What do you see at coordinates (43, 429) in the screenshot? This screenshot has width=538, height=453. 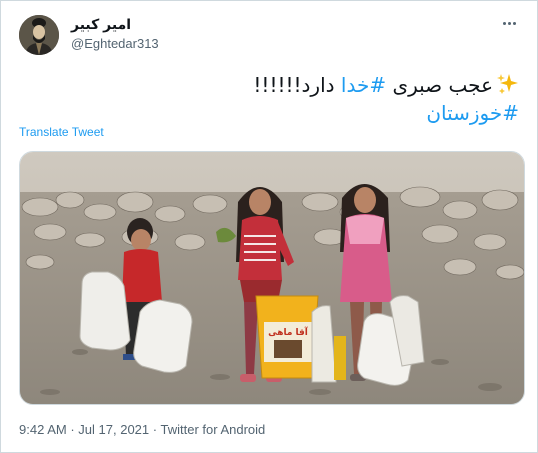 I see `tweet-time: 9:42 AM` at bounding box center [43, 429].